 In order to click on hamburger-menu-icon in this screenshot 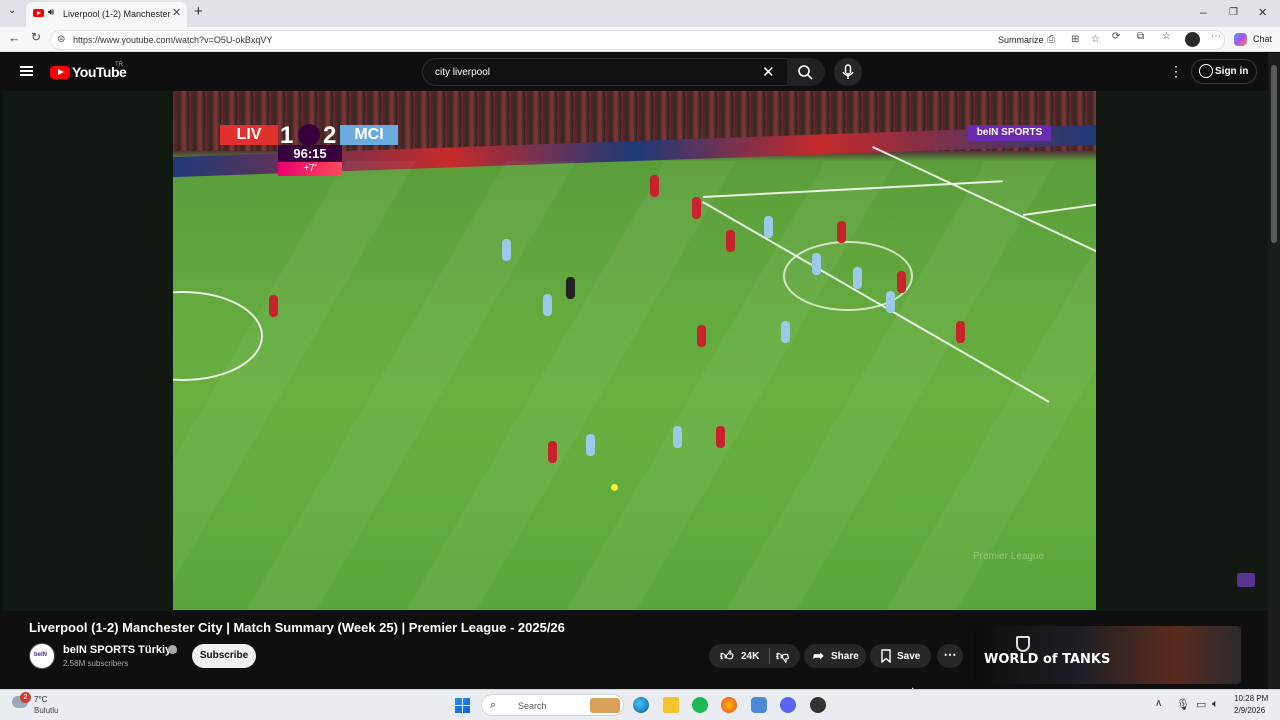, I will do `click(26, 71)`.